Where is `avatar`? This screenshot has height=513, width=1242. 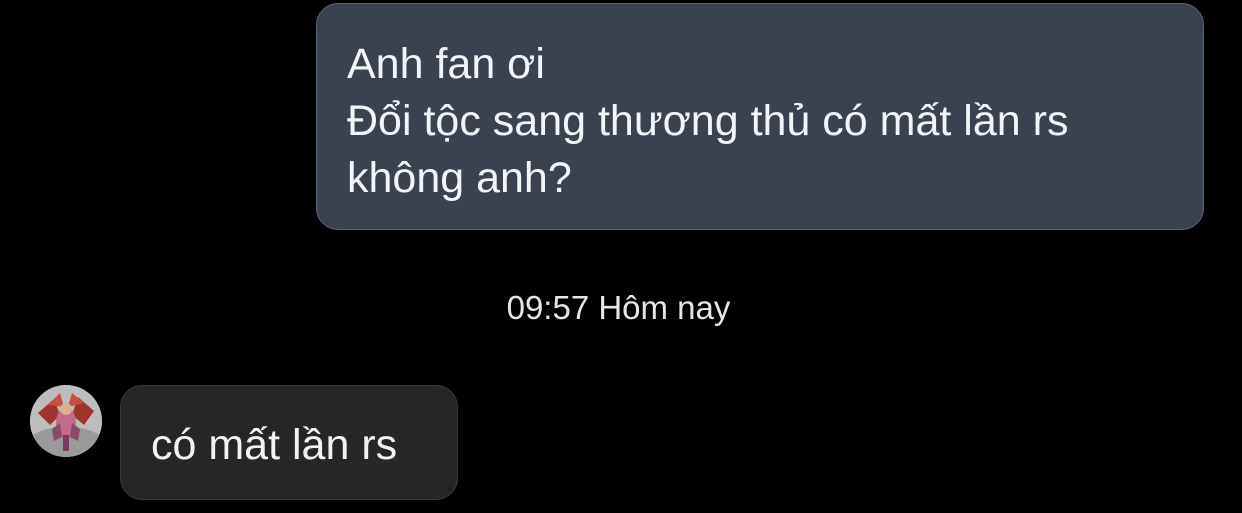
avatar is located at coordinates (66, 421).